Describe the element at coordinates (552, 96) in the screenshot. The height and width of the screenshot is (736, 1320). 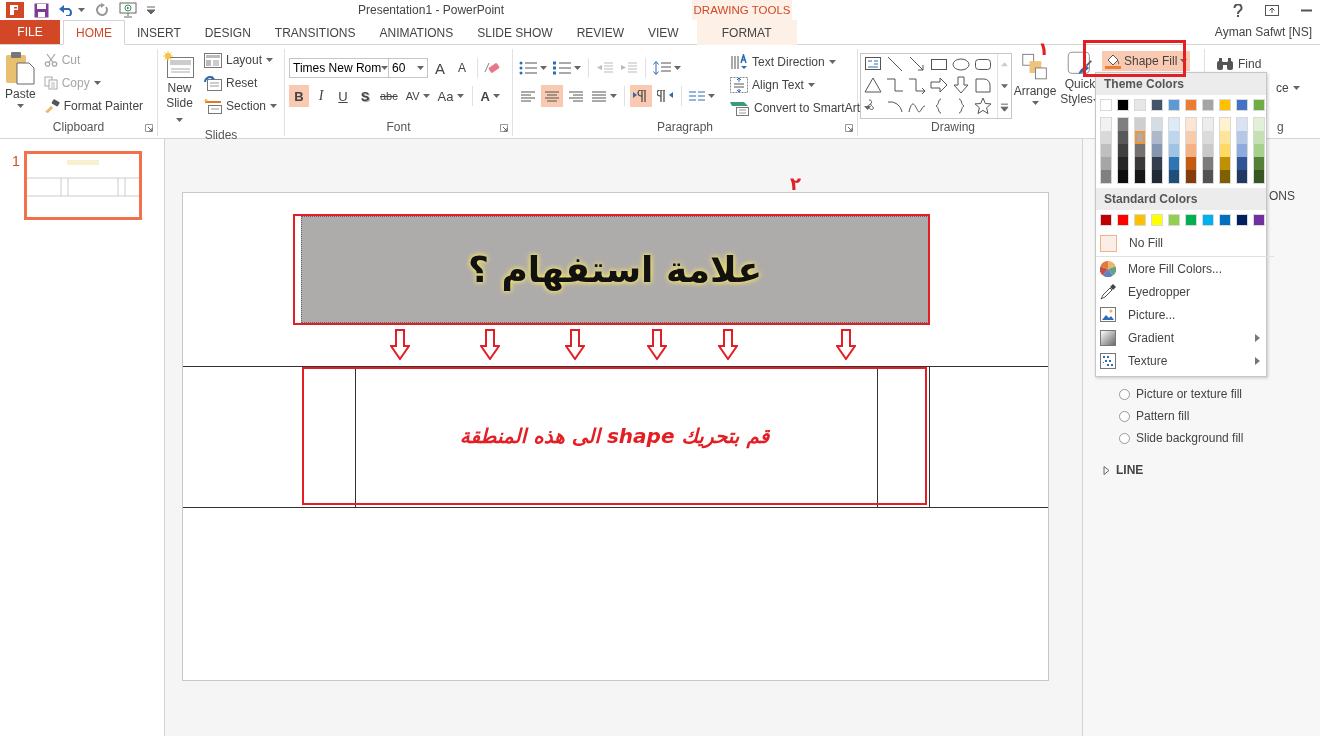
I see `align-button` at that location.